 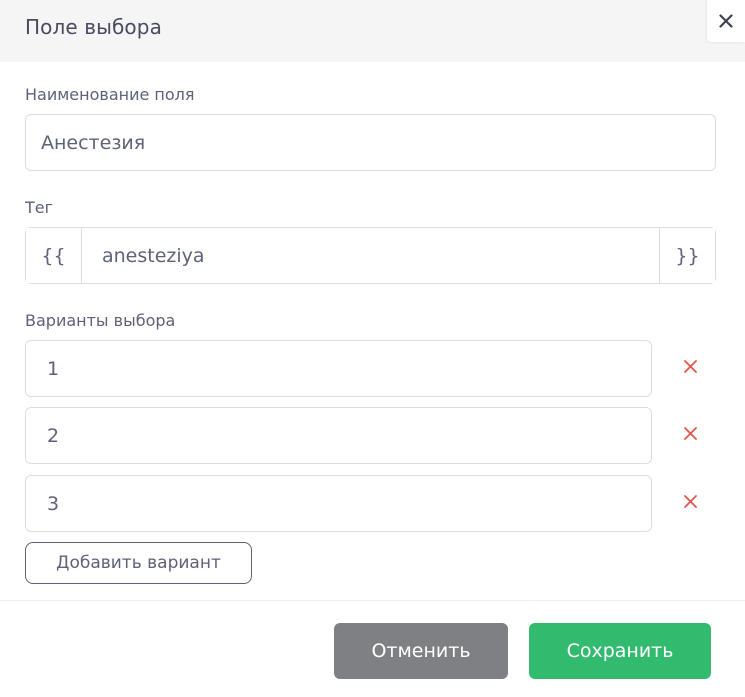 What do you see at coordinates (53, 503) in the screenshot?
I see `option-value: 3` at bounding box center [53, 503].